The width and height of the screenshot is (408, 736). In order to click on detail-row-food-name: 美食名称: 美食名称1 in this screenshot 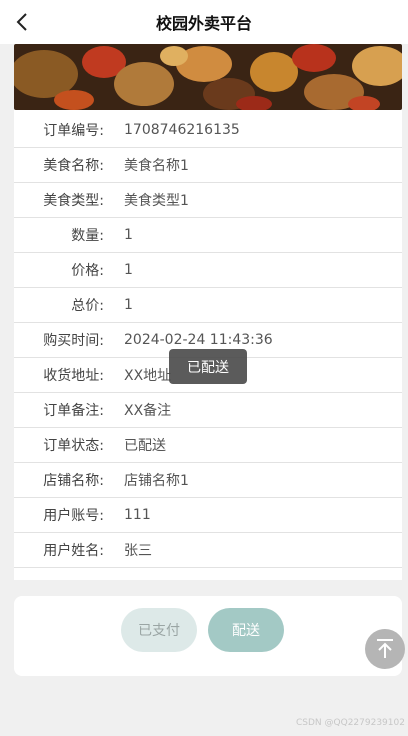, I will do `click(208, 165)`.